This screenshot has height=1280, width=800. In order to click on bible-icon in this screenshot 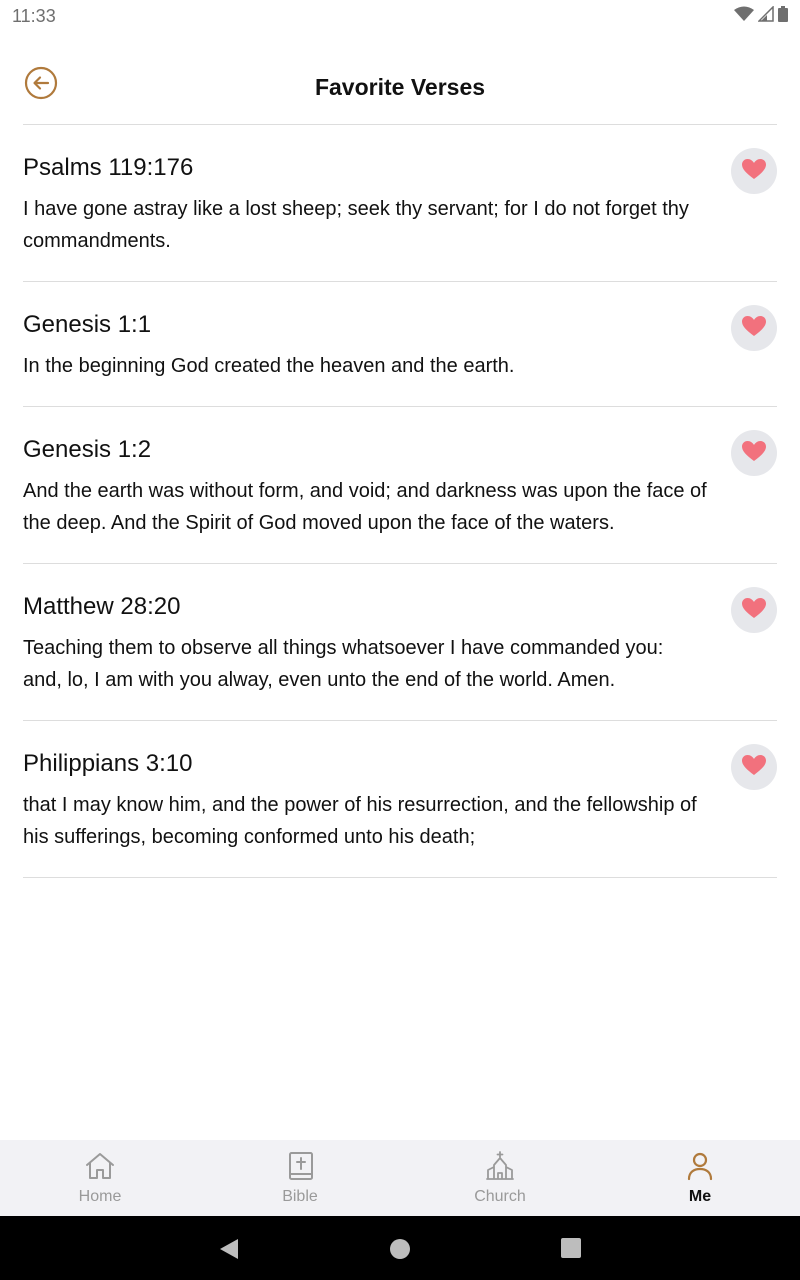, I will do `click(300, 1168)`.